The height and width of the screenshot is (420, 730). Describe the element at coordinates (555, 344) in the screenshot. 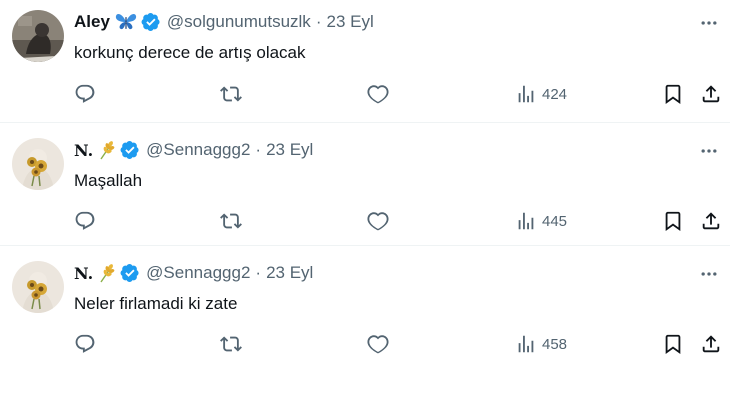

I see `views-count: 458` at that location.